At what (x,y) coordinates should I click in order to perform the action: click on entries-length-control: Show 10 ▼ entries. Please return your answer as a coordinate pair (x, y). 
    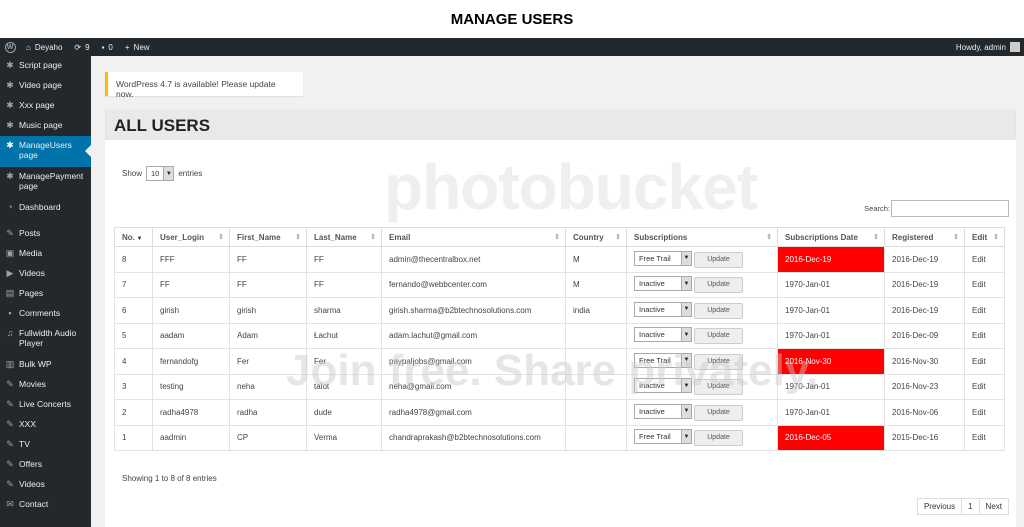
    Looking at the image, I should click on (162, 173).